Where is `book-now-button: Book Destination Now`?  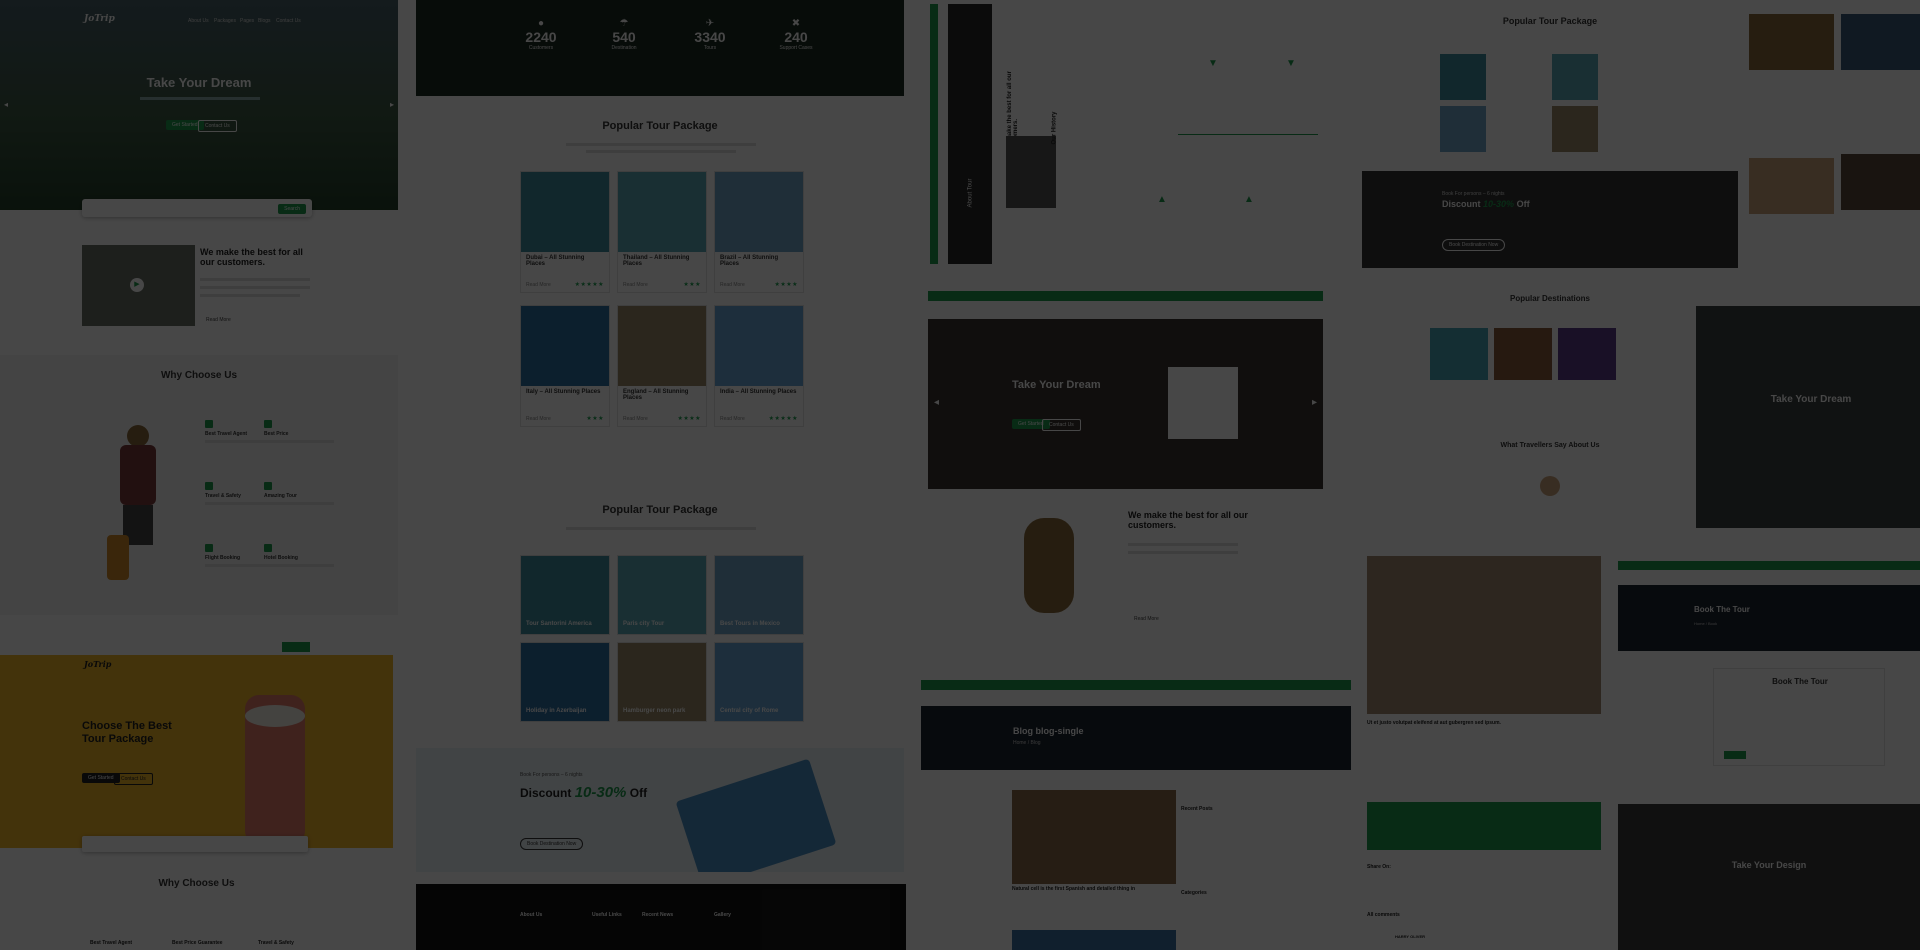 book-now-button: Book Destination Now is located at coordinates (552, 844).